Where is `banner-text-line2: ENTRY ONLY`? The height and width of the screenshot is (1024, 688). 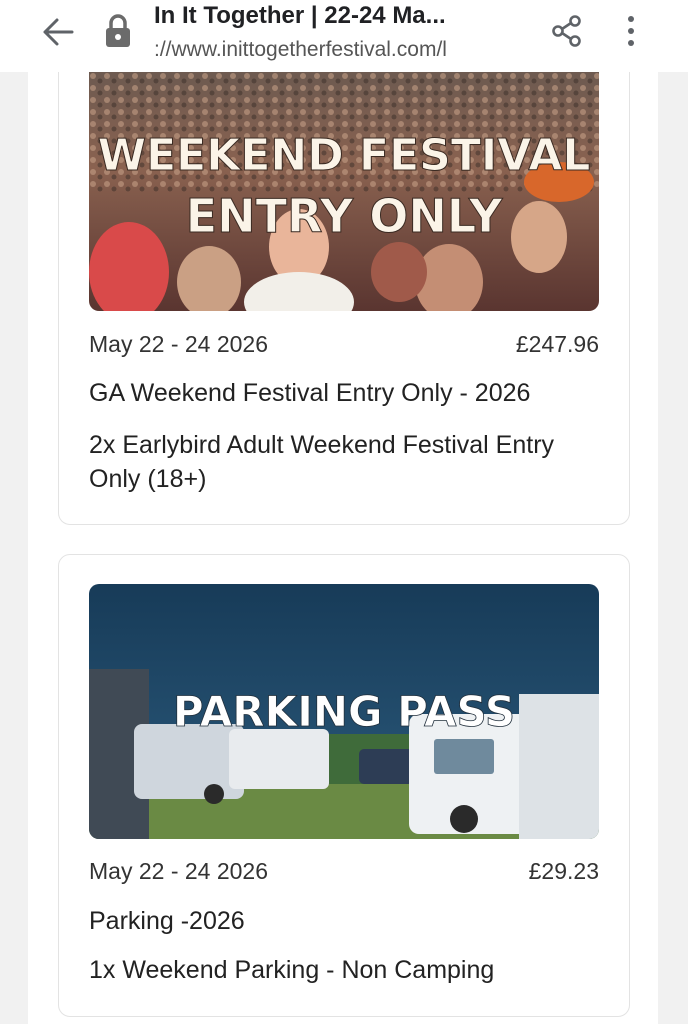
banner-text-line2: ENTRY ONLY is located at coordinates (344, 216).